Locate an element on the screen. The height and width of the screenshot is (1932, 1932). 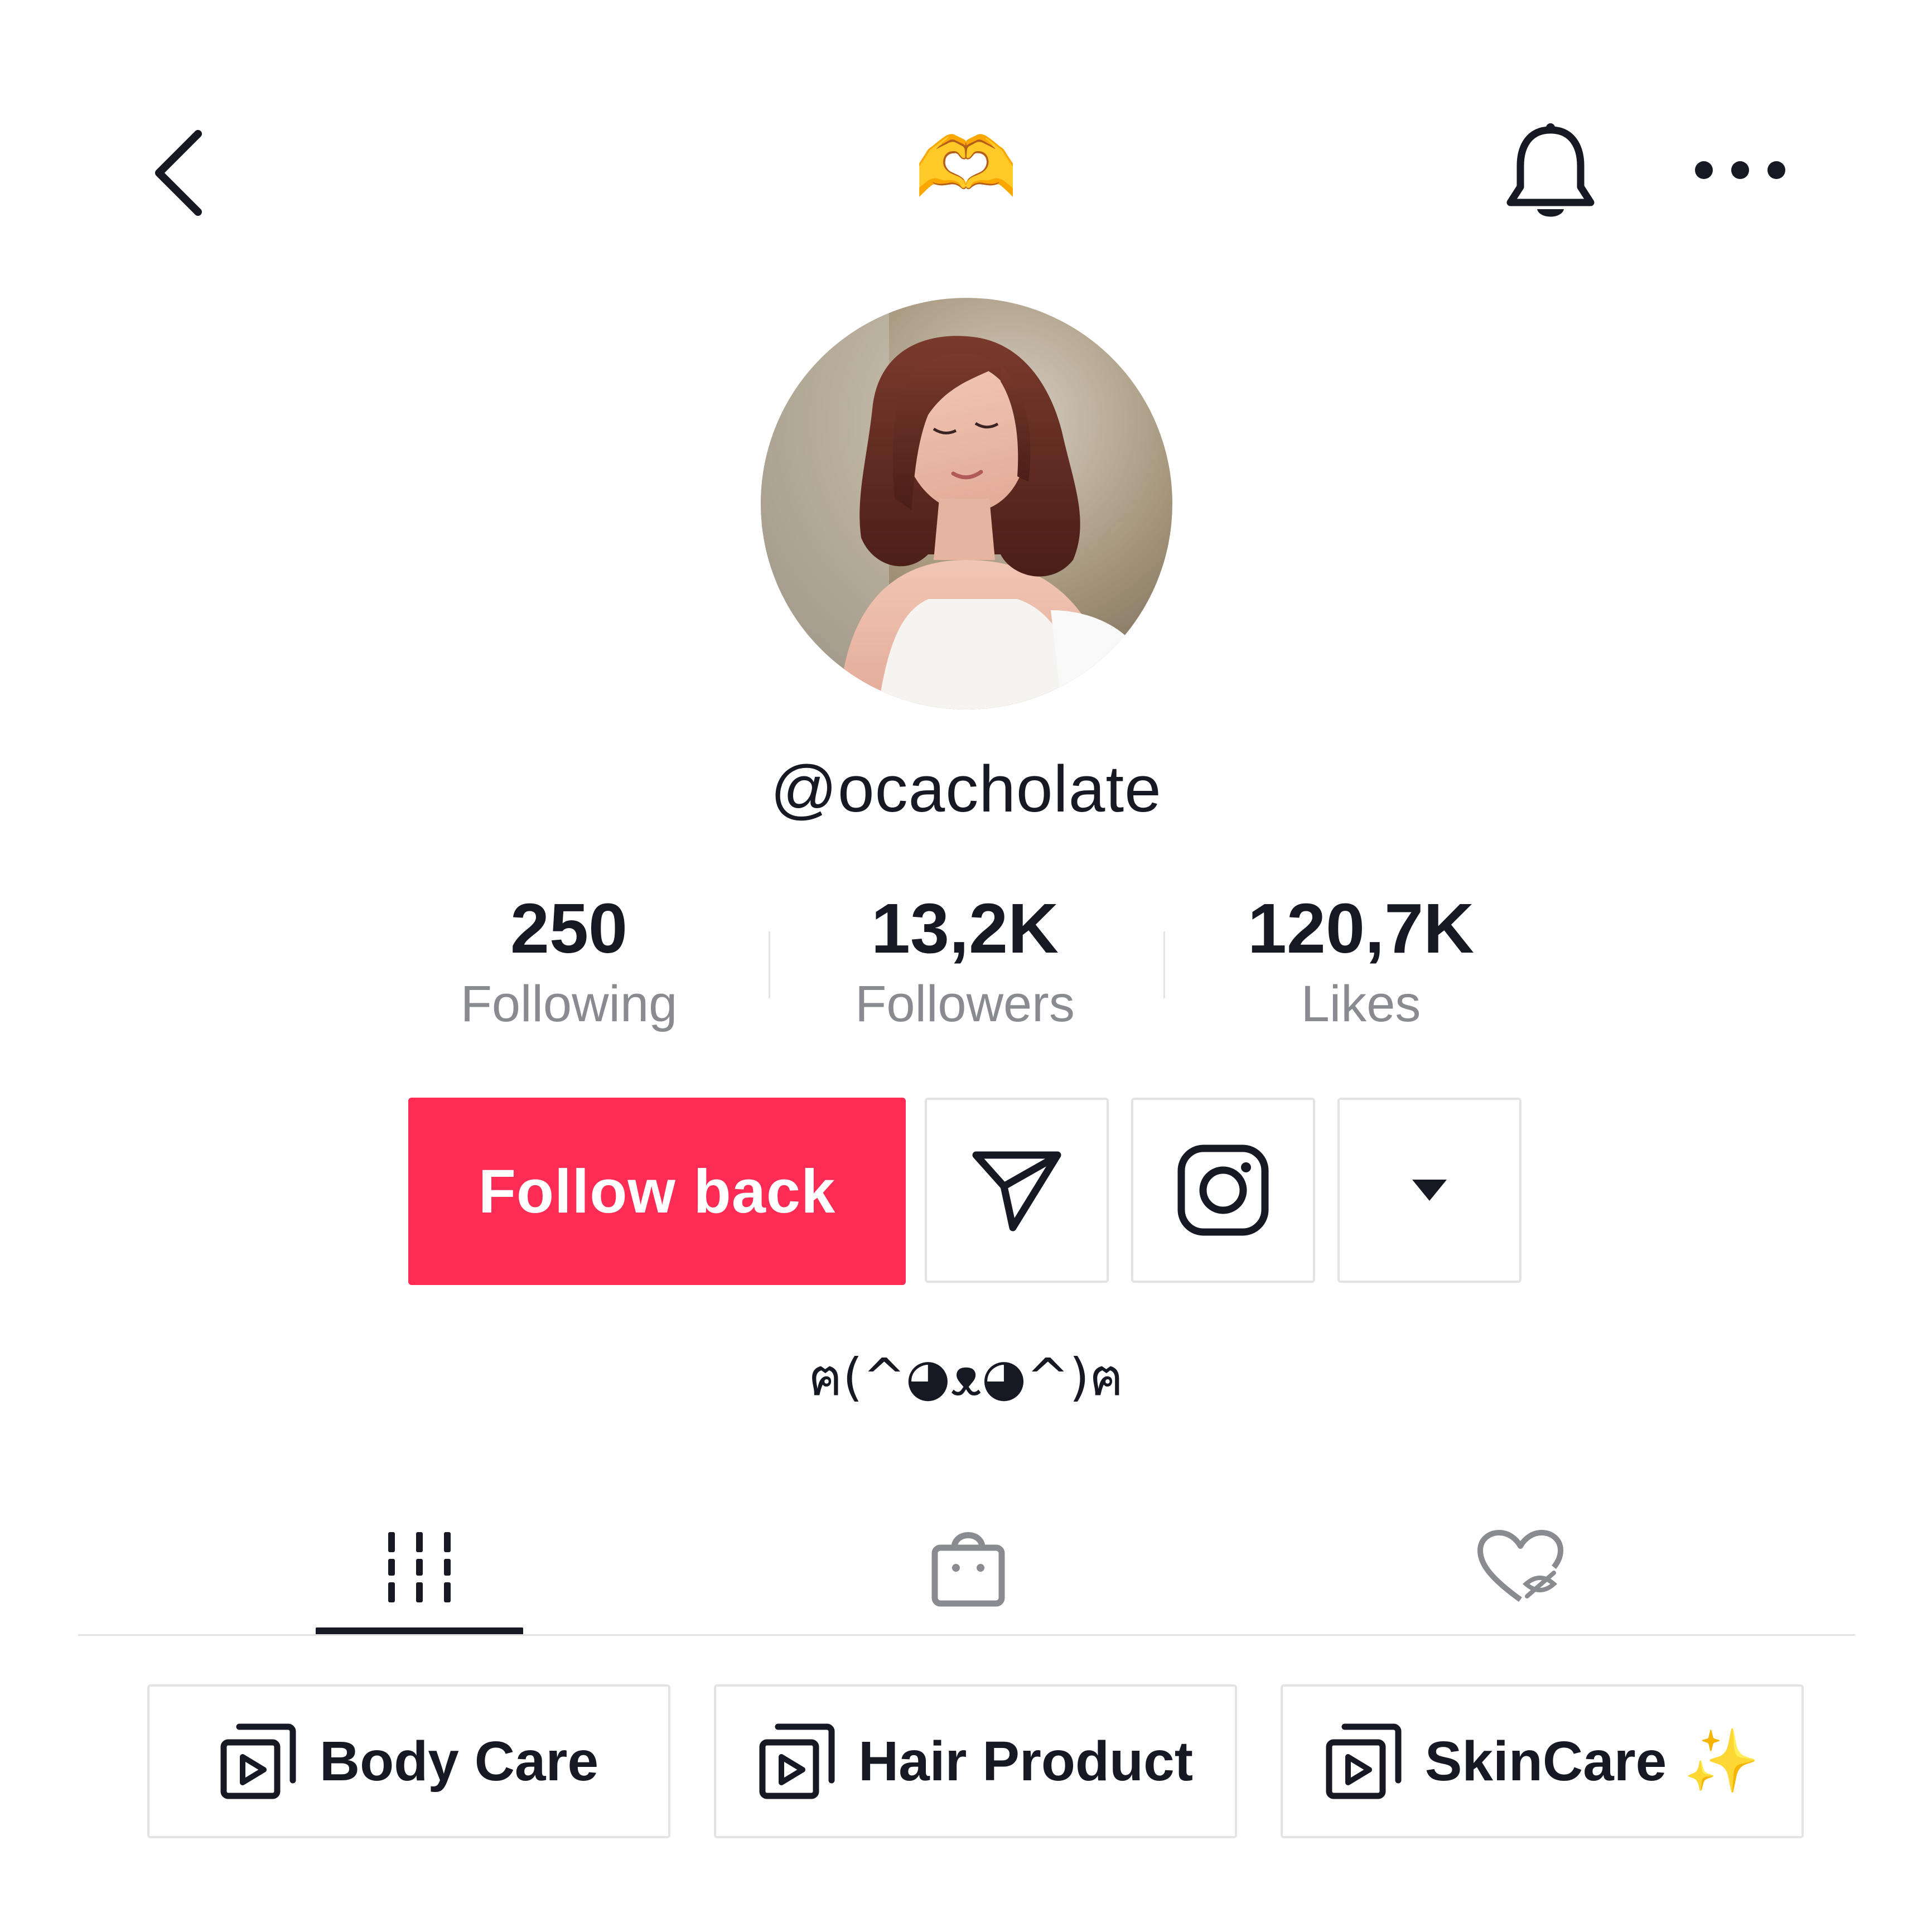
header-title-emoji: 🫶 is located at coordinates (966, 167).